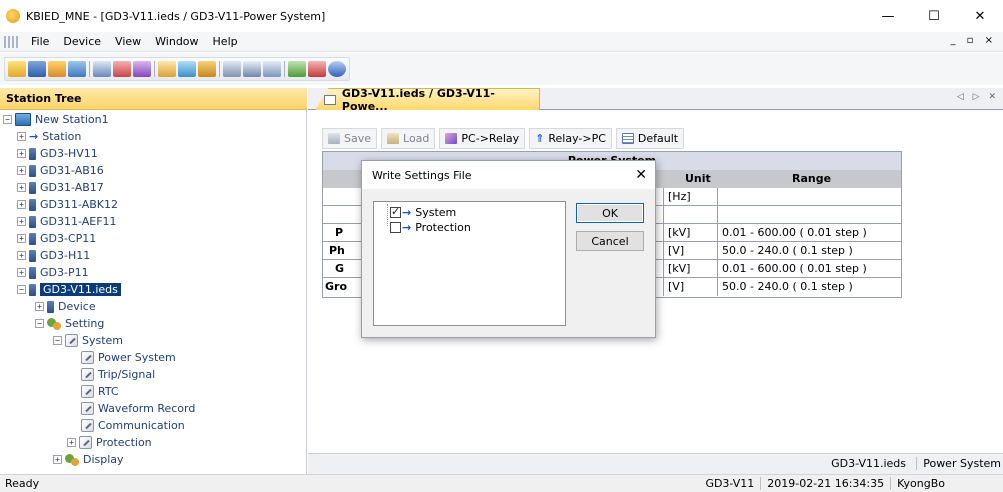 This screenshot has width=1003, height=492. I want to click on tree-node-device: + GD3-CP11, so click(56, 238).